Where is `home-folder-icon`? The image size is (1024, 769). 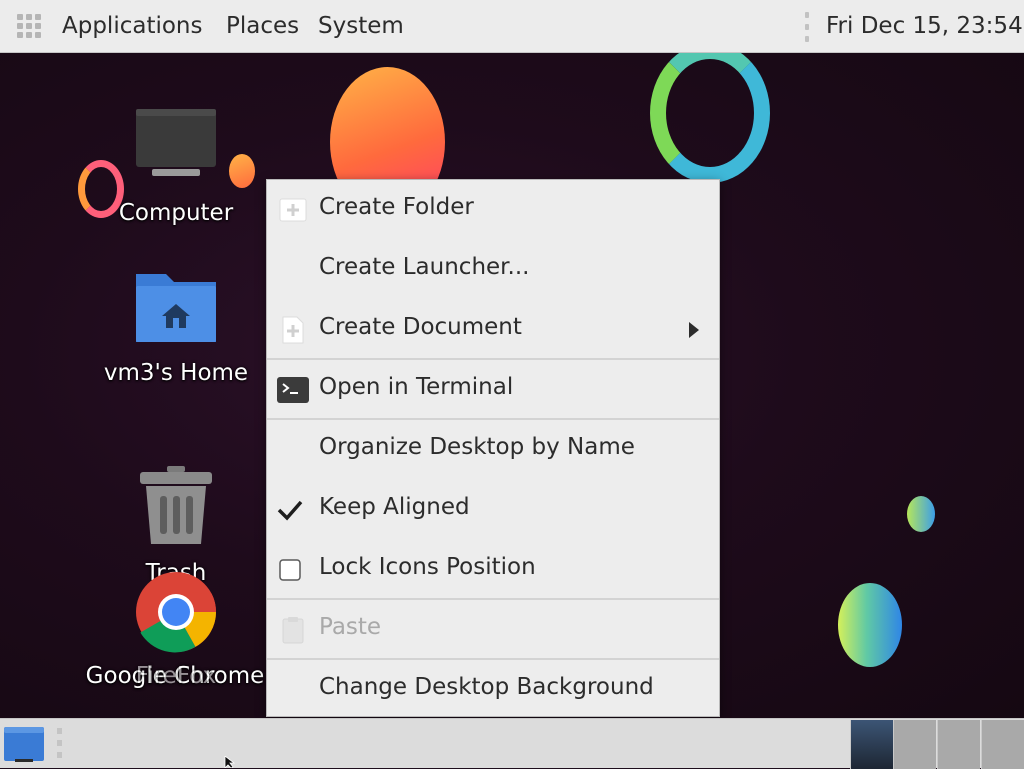
home-folder-icon is located at coordinates (176, 308).